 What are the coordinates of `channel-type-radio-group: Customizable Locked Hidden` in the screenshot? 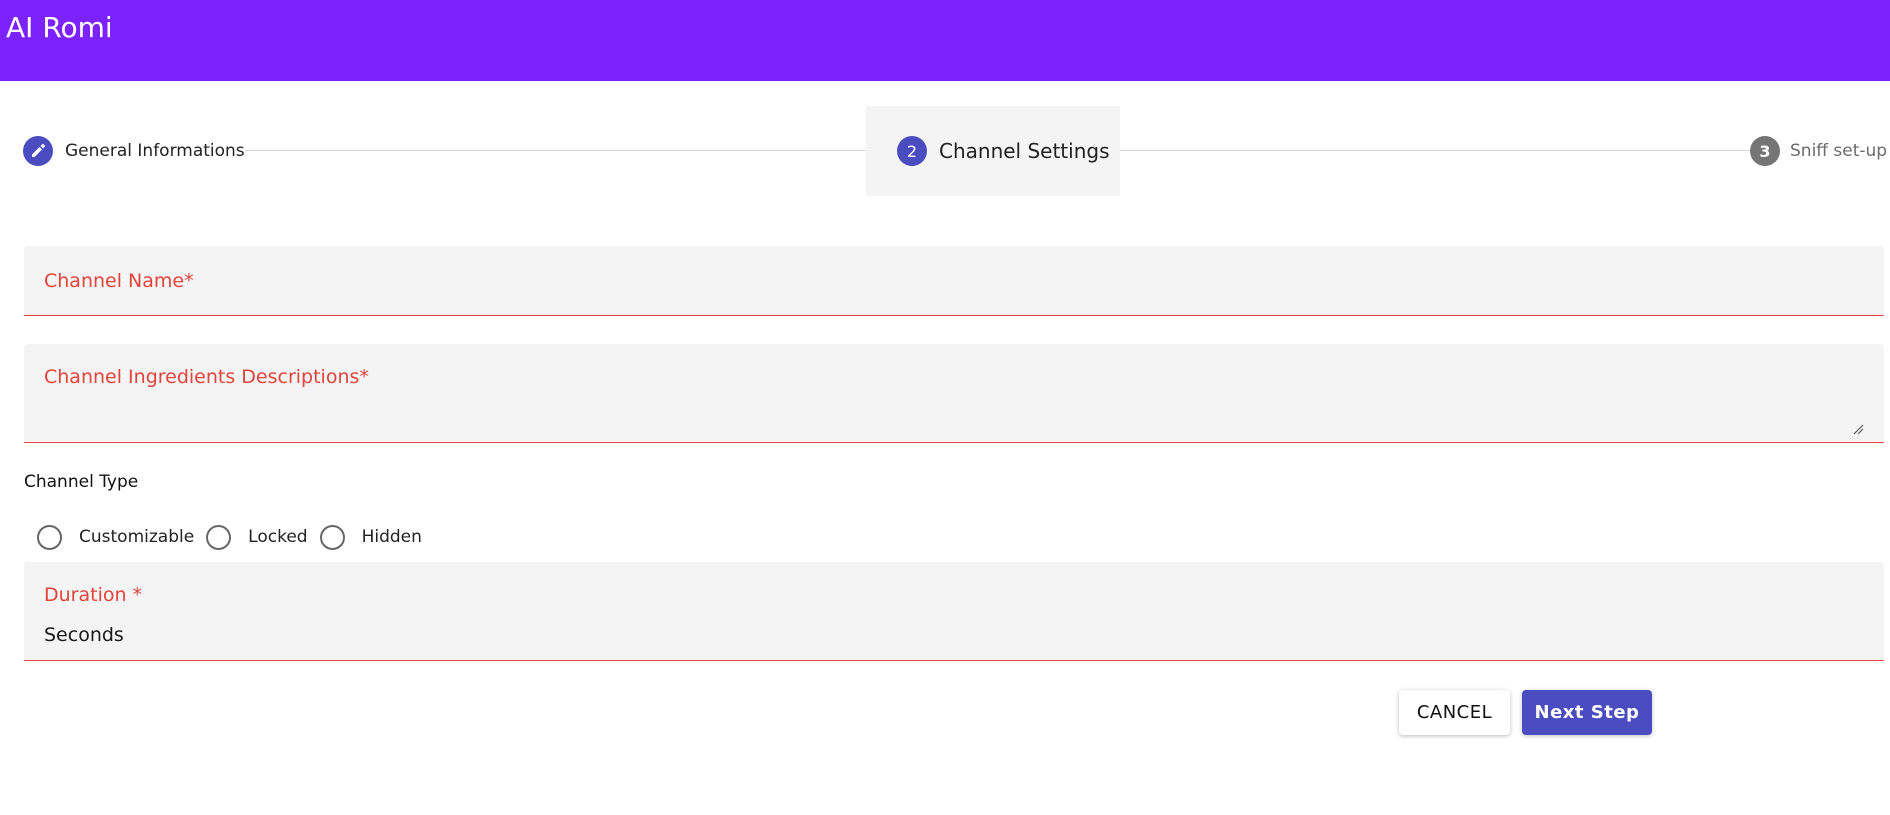 It's located at (235, 537).